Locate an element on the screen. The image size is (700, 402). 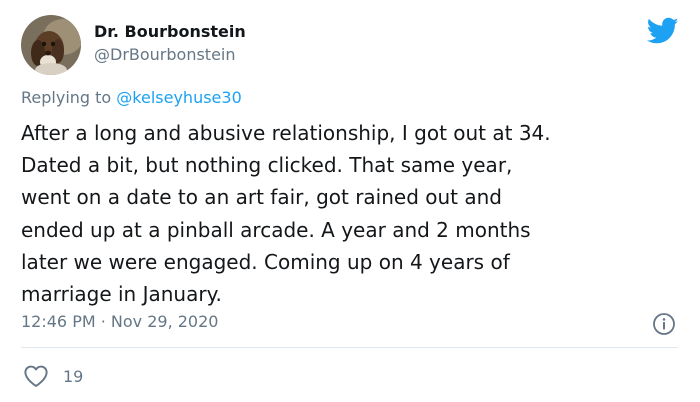
reply-mention-link: @kelseyhuse30 is located at coordinates (178, 97).